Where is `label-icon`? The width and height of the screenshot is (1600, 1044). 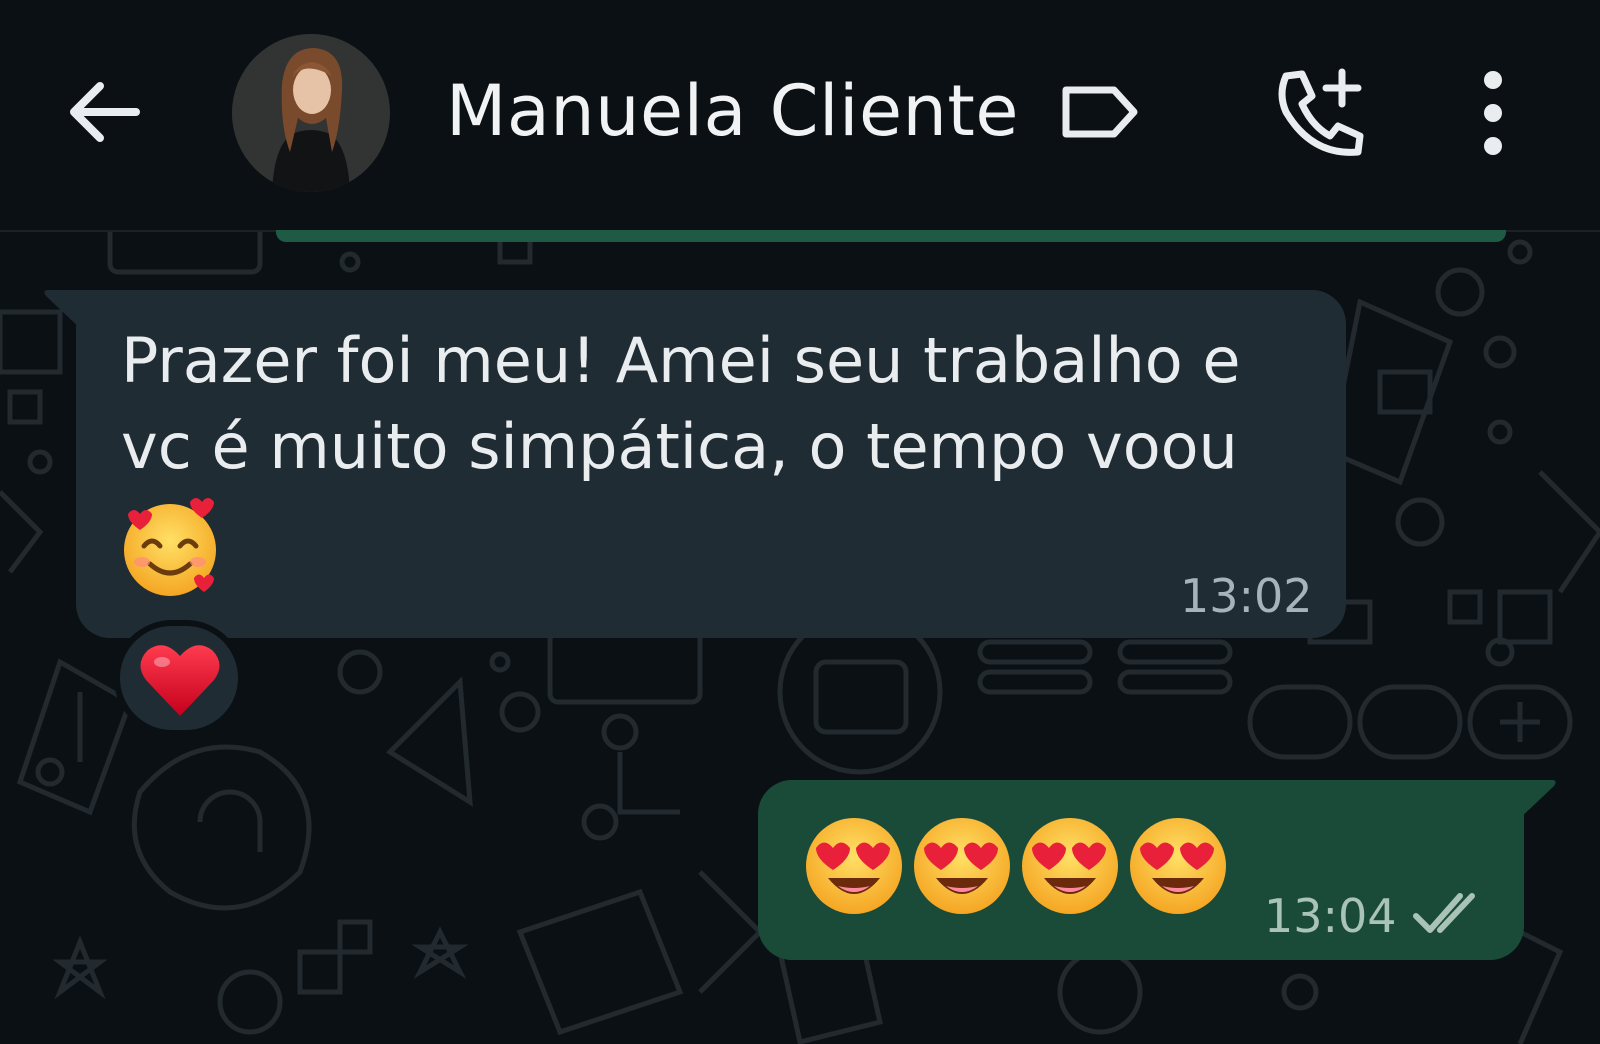
label-icon is located at coordinates (1100, 112).